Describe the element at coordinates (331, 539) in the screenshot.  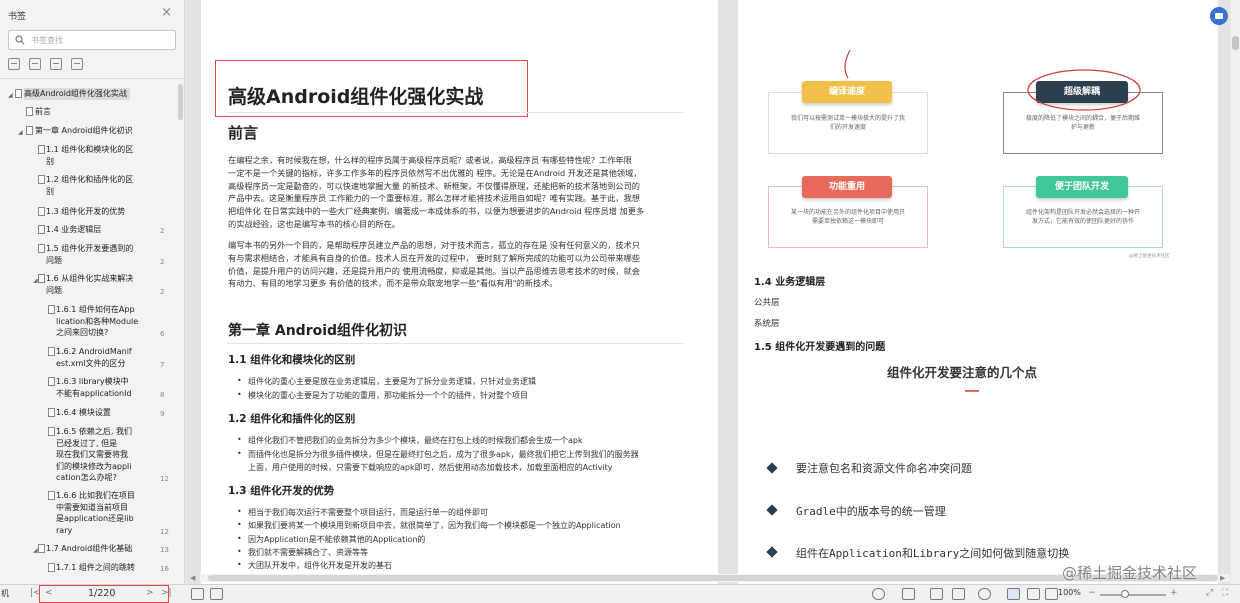
I see `list-item: 因为Application是不能依赖其他的Application的` at that location.